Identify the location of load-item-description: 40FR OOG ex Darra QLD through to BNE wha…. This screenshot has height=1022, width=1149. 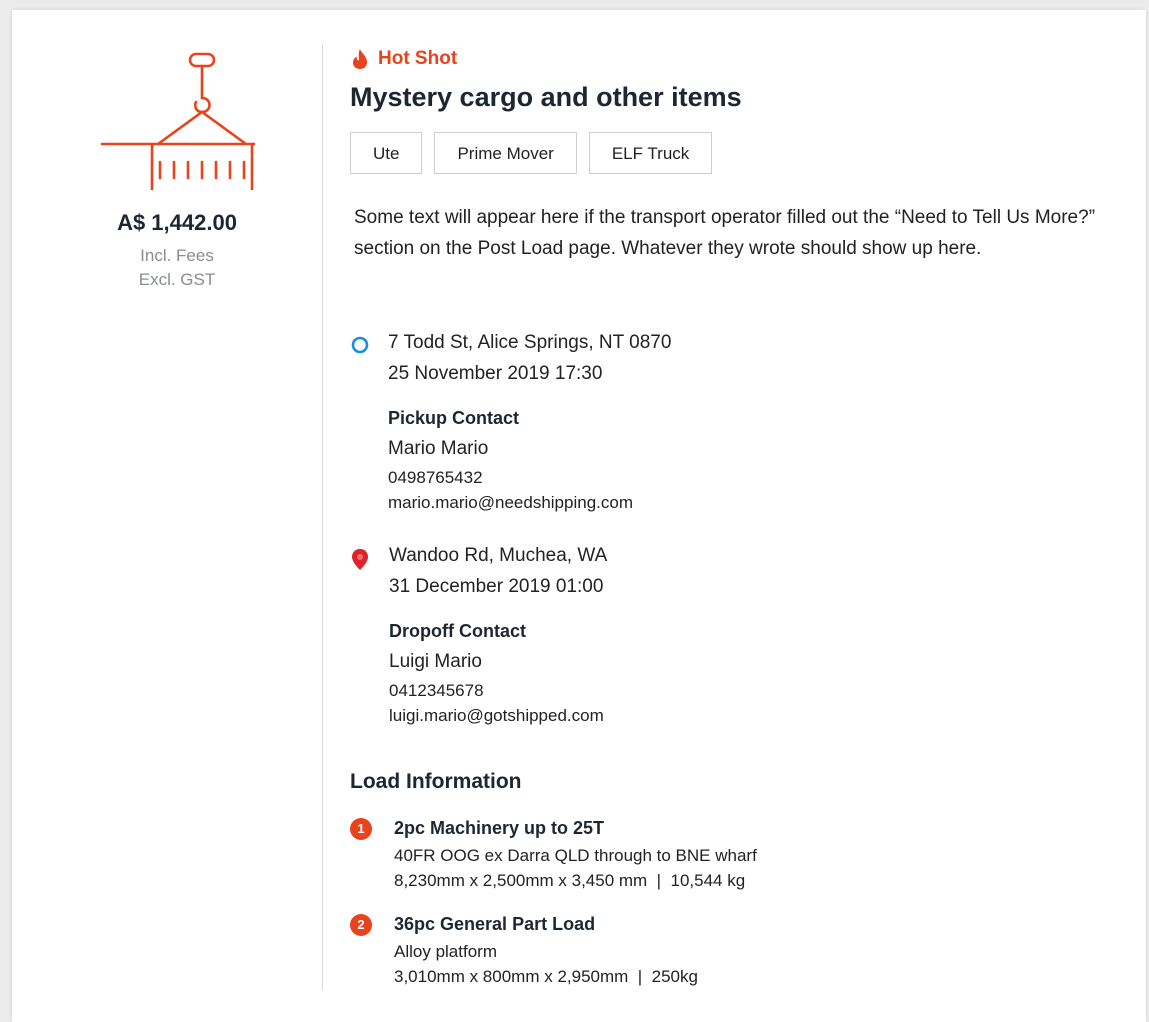
(575, 855).